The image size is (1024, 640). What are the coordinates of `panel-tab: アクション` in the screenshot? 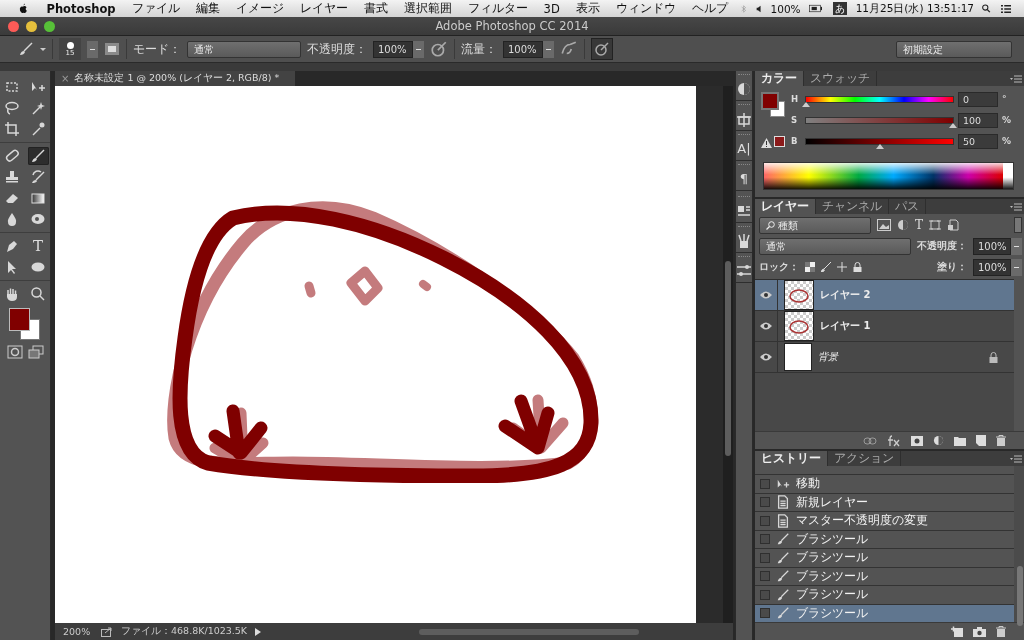 It's located at (864, 458).